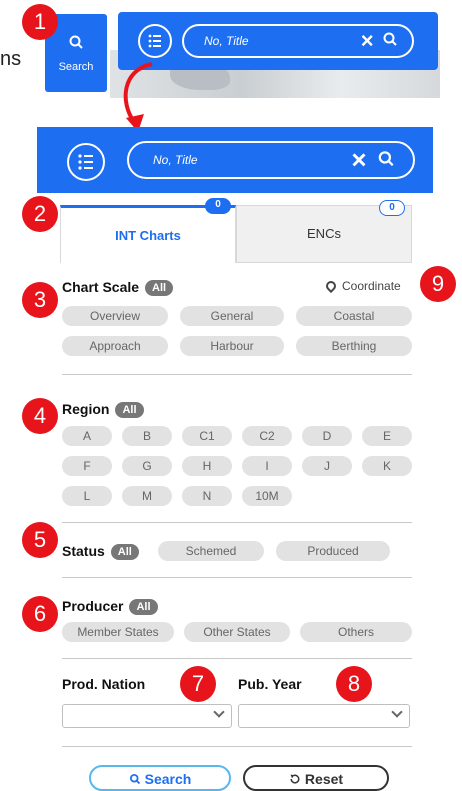 This screenshot has height=791, width=462. Describe the element at coordinates (218, 206) in the screenshot. I see `tab-int-charts-count: 0` at that location.